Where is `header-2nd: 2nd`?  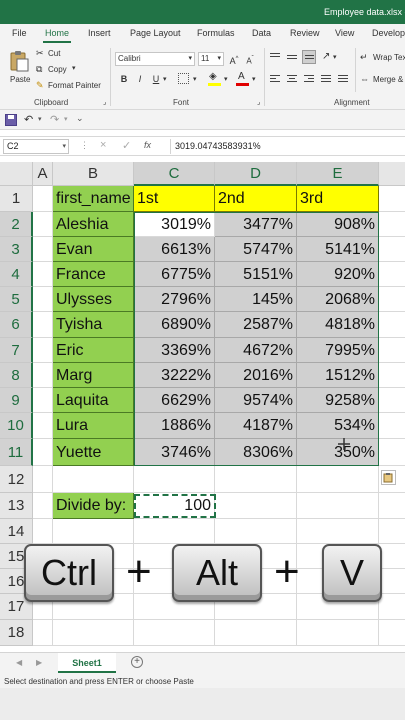
header-2nd: 2nd is located at coordinates (256, 199).